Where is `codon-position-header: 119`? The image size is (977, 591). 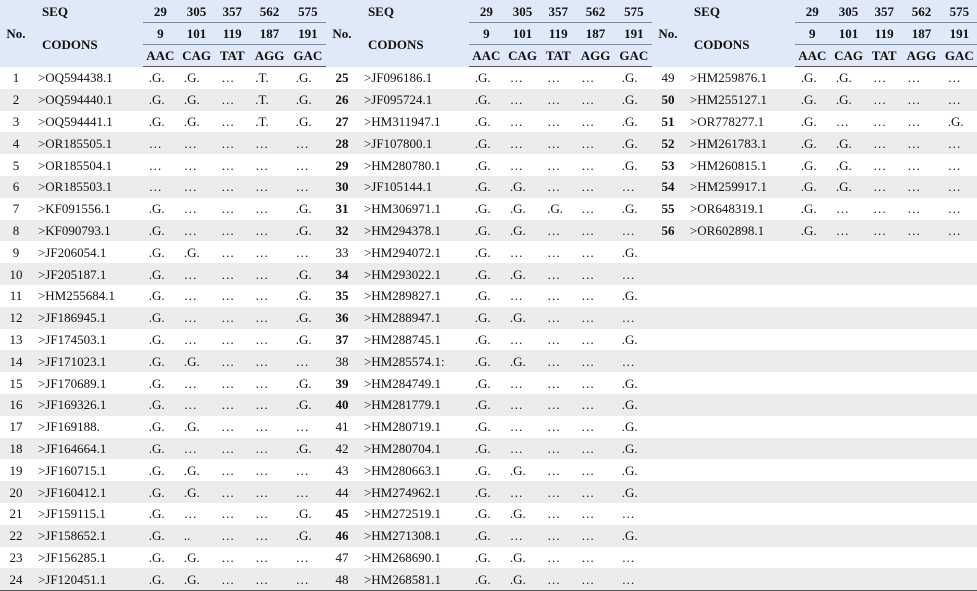 codon-position-header: 119 is located at coordinates (232, 33).